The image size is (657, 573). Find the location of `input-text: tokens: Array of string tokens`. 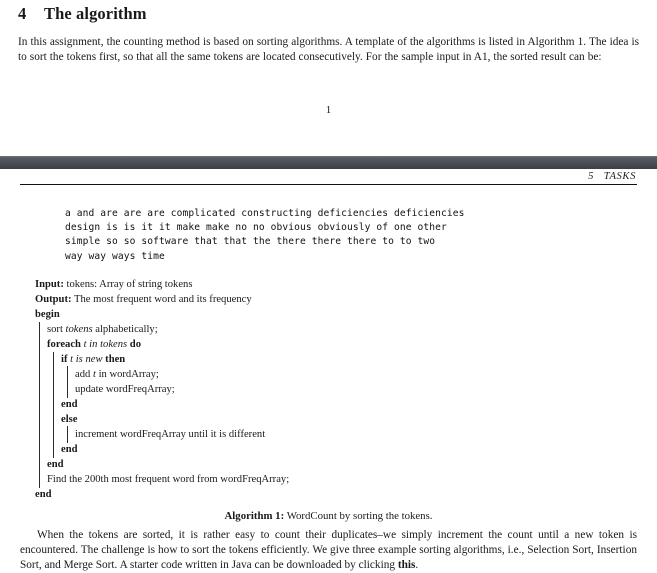

input-text: tokens: Array of string tokens is located at coordinates (129, 285).